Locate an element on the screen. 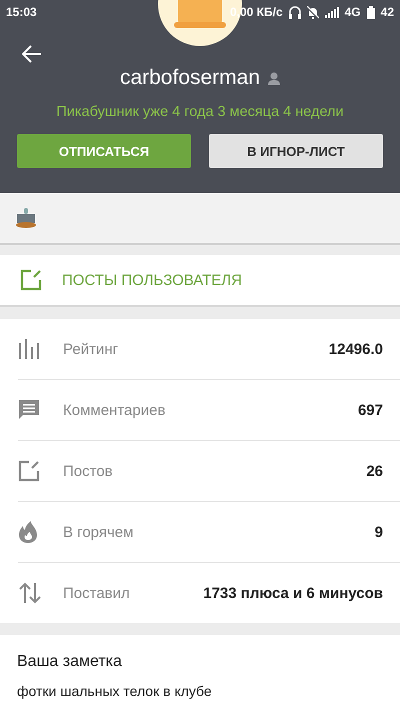 This screenshot has width=400, height=711. up-down-arrows-icon is located at coordinates (30, 593).